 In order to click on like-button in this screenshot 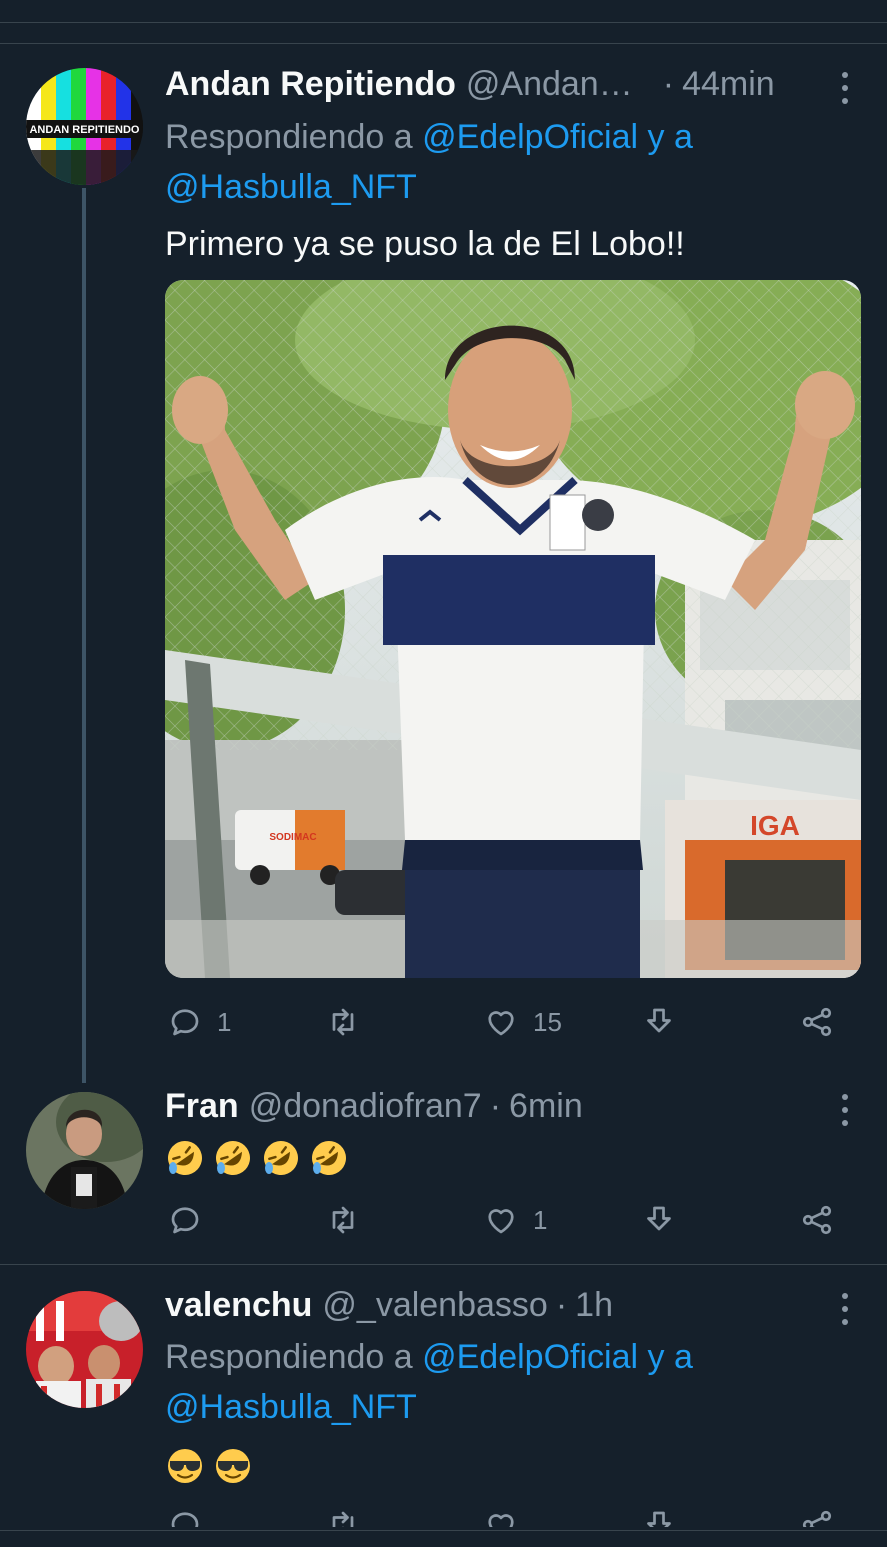, I will do `click(501, 1515)`.